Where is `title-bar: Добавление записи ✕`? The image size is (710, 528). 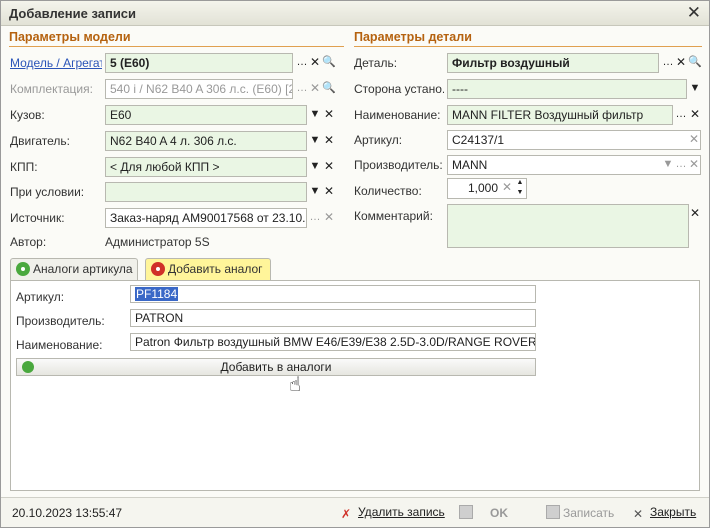 title-bar: Добавление записи ✕ is located at coordinates (355, 13).